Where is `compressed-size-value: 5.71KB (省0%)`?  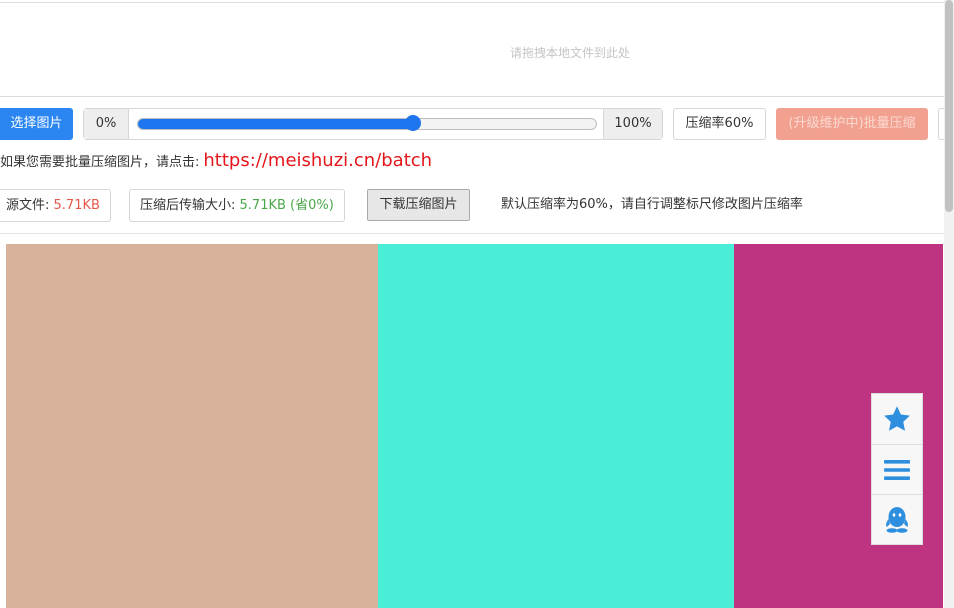
compressed-size-value: 5.71KB (省0%) is located at coordinates (286, 205).